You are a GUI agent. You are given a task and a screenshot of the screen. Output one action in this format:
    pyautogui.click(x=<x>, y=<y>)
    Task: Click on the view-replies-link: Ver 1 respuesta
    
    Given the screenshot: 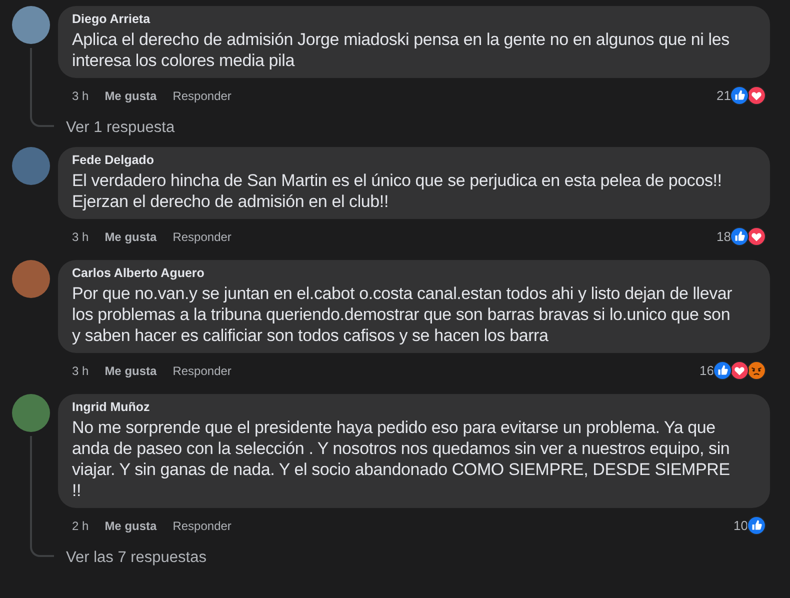 What is the action you would take?
    pyautogui.click(x=116, y=128)
    